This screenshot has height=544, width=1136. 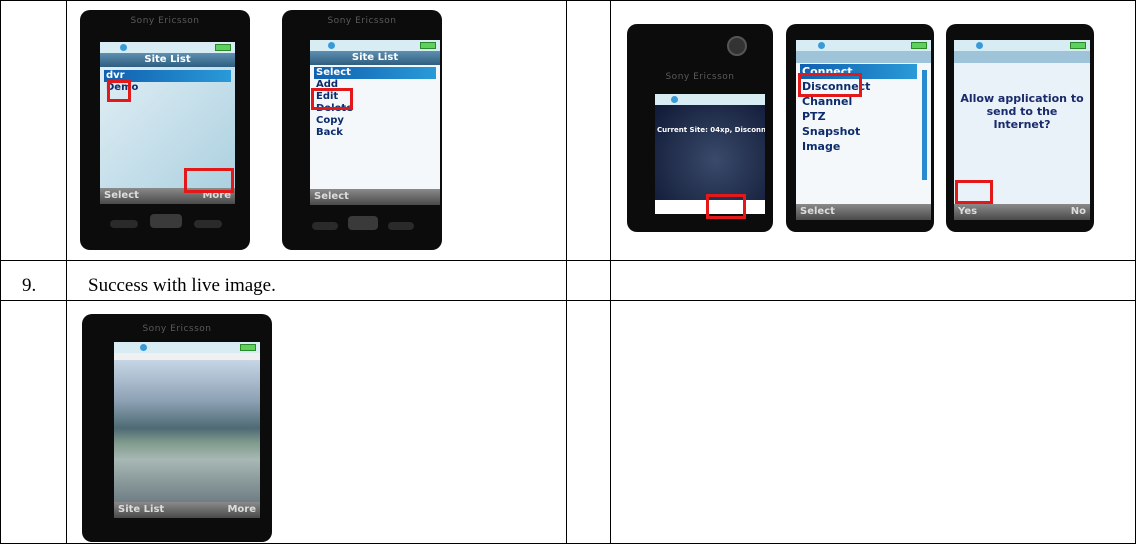 What do you see at coordinates (821, 146) in the screenshot?
I see `menu-item: Image` at bounding box center [821, 146].